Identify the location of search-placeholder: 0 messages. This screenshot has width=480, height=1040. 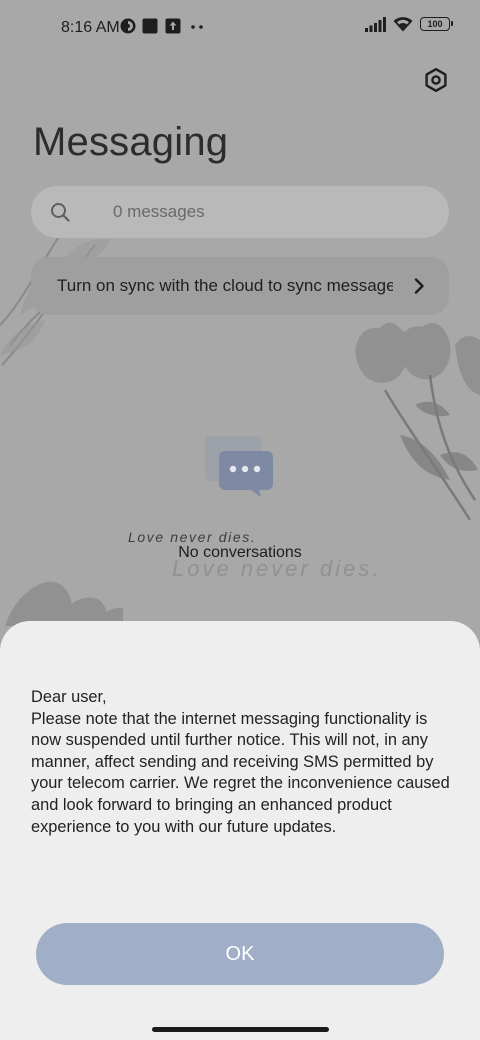
(159, 211).